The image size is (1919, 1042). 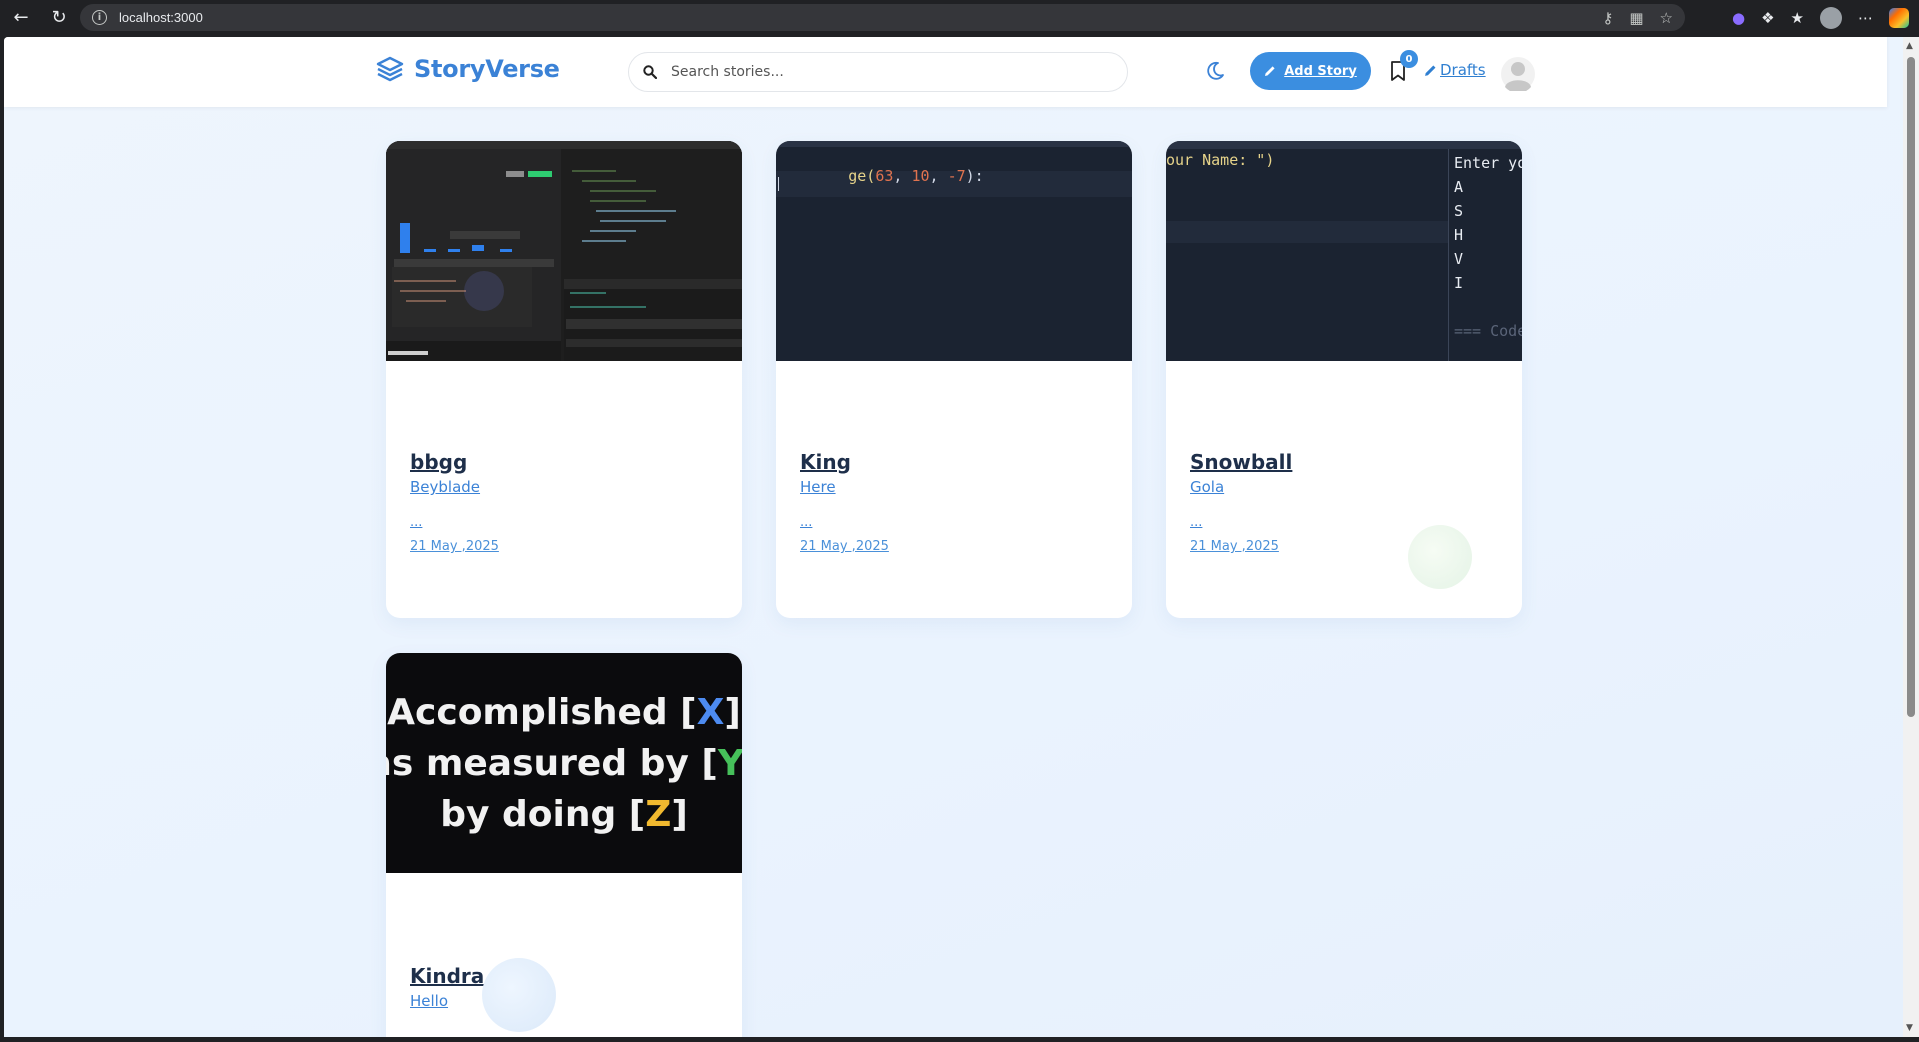 I want to click on scroll-down-icon: ▼, so click(x=1909, y=1028).